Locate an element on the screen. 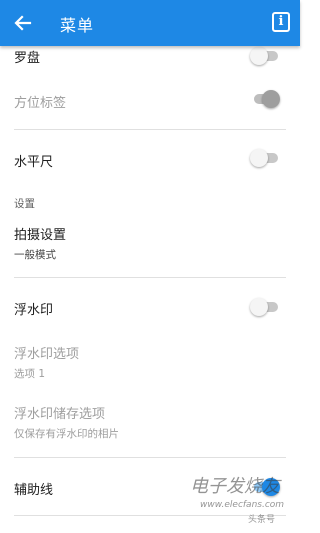 Image resolution: width=320 pixels, height=533 pixels. compass-switch is located at coordinates (265, 56).